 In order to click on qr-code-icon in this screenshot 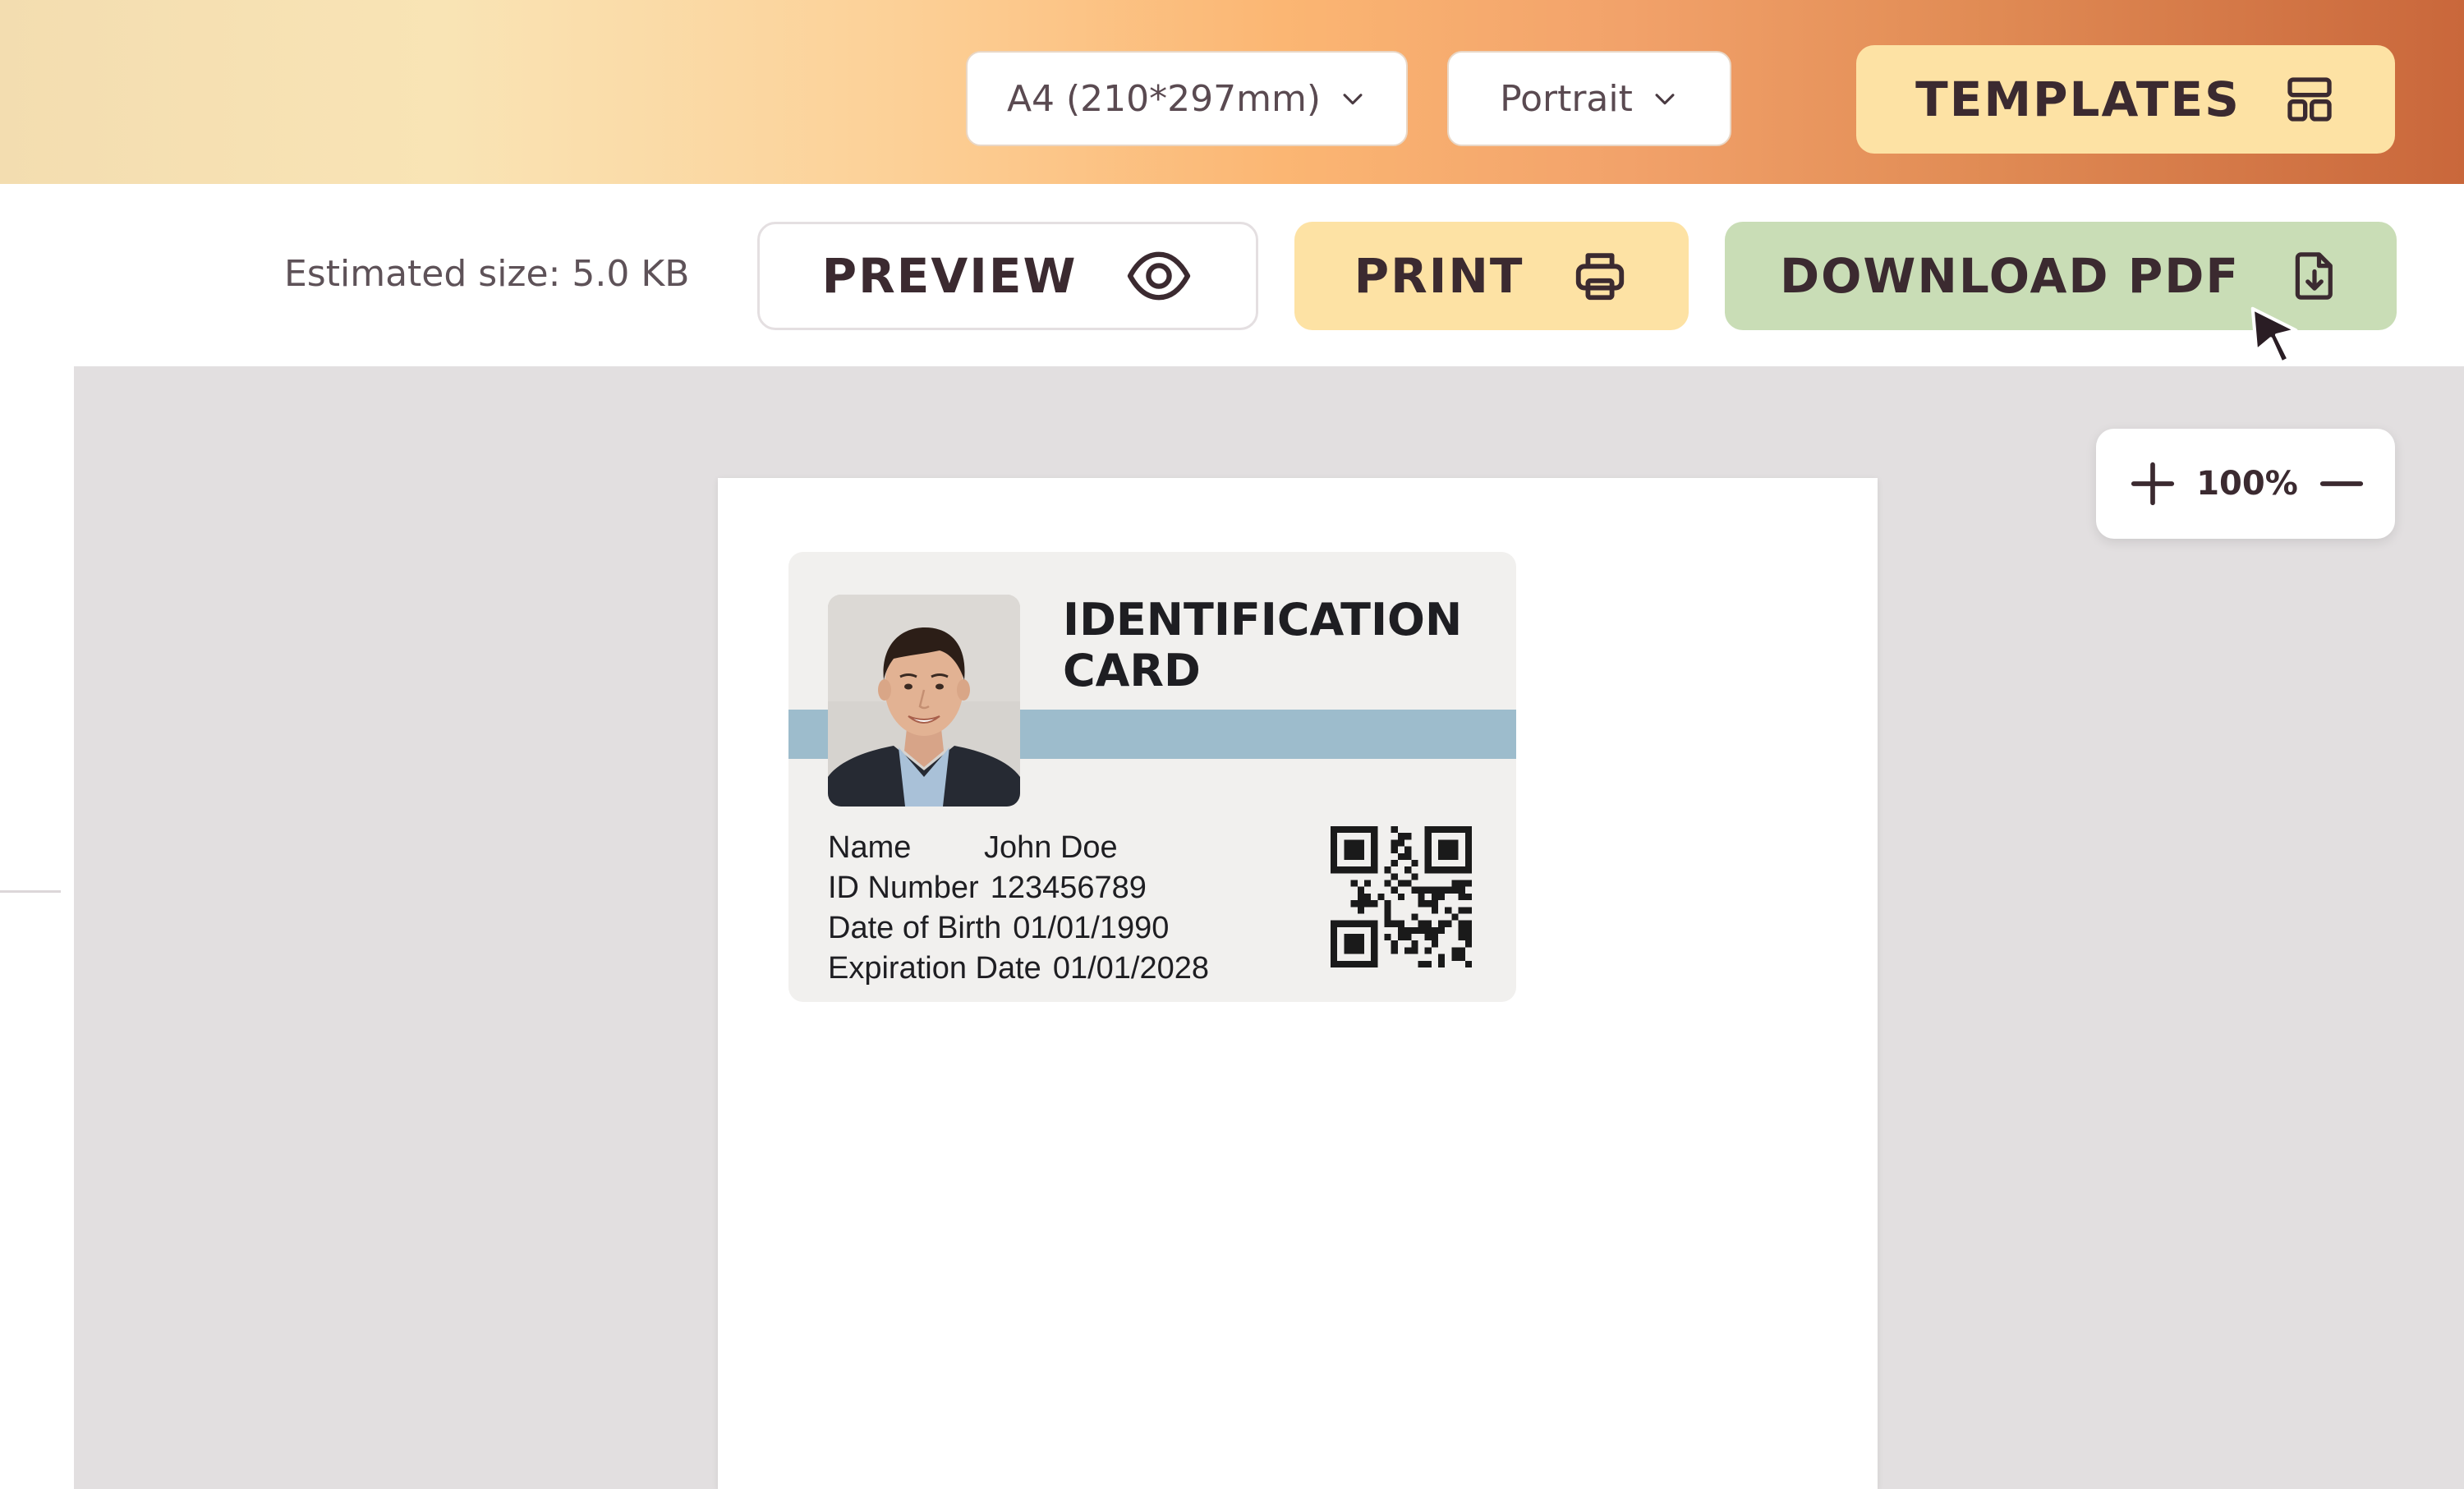, I will do `click(1401, 896)`.